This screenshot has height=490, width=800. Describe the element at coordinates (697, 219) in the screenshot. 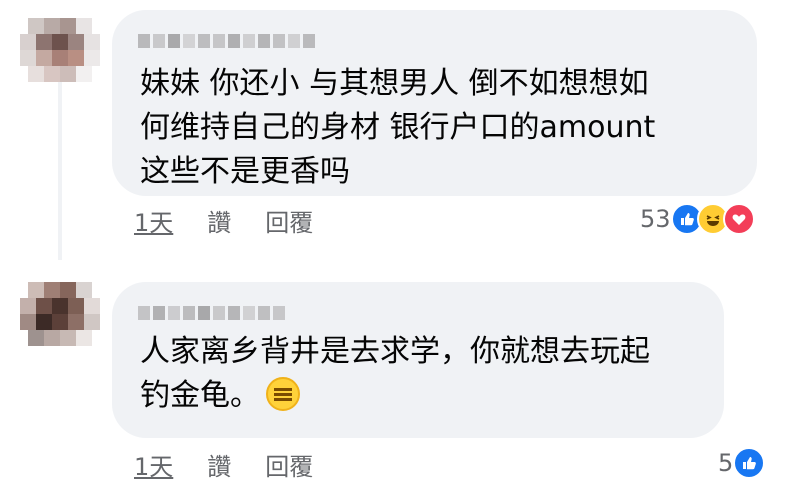

I see `reaction-summary: 53` at that location.